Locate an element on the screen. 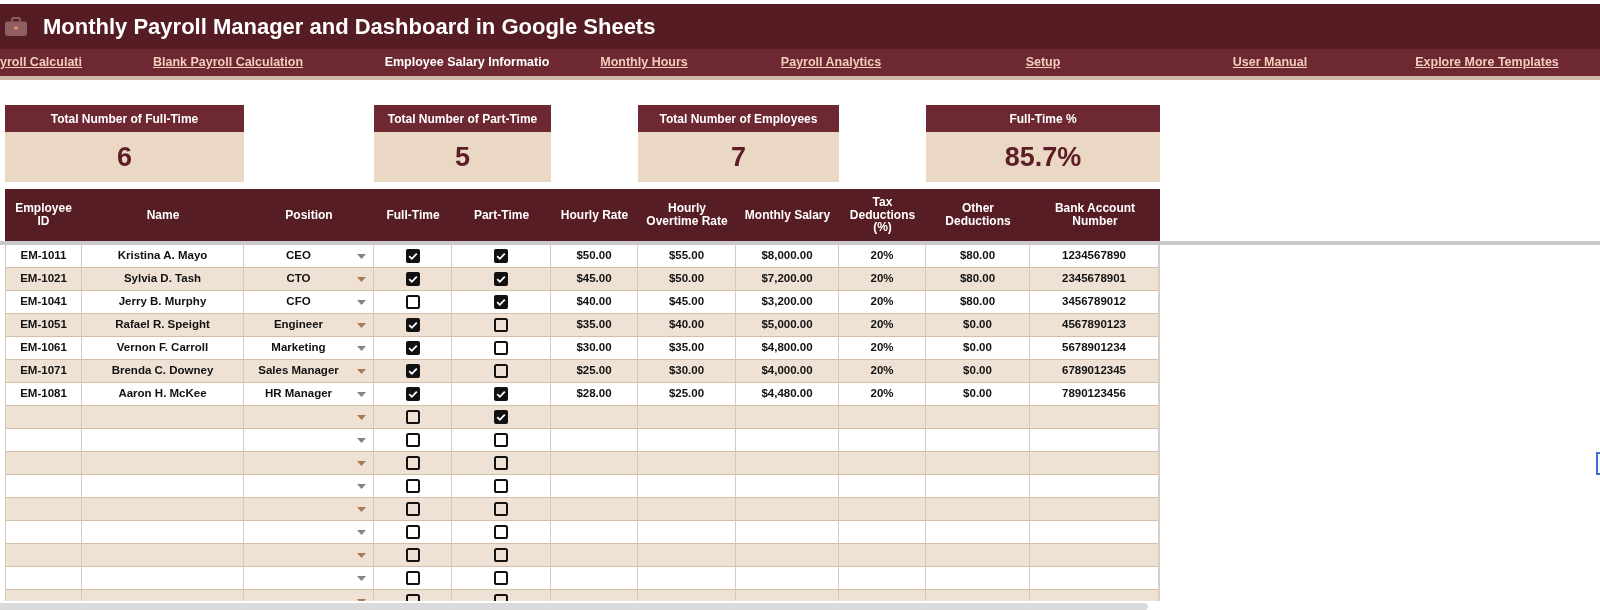  column-header: Monthly Salary is located at coordinates (787, 215).